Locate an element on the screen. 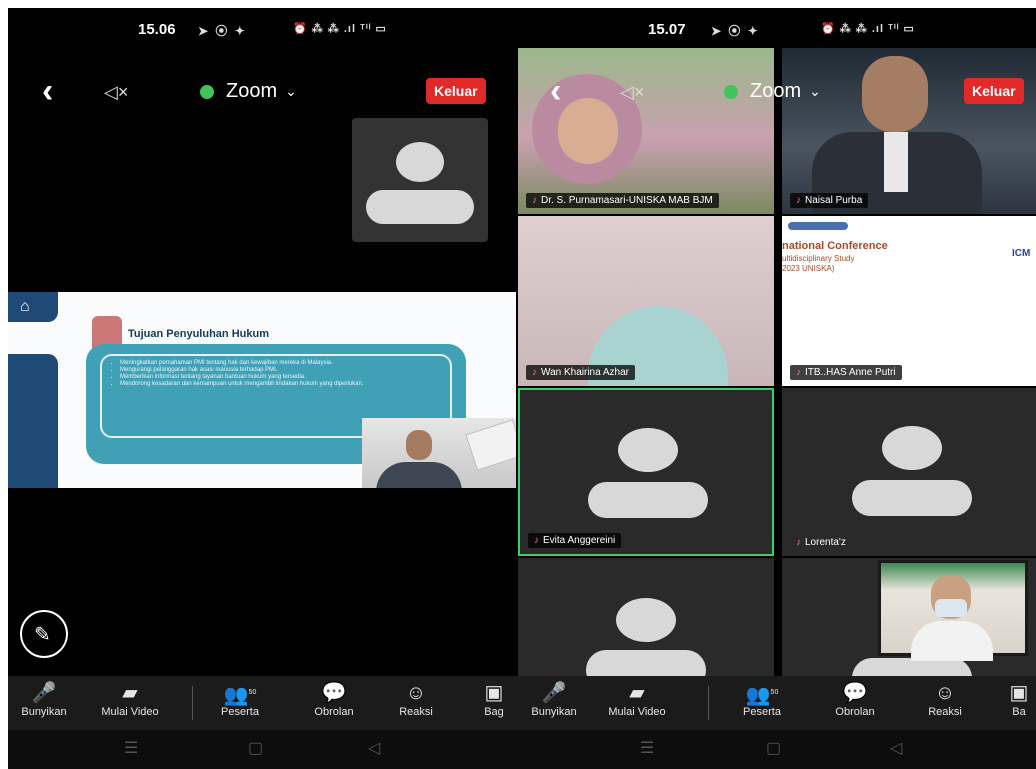 The width and height of the screenshot is (1036, 769). status-system-icons: ⏰ ⁂ ⁂ .ıl ᵀⁱˡ ▭ is located at coordinates (868, 29).